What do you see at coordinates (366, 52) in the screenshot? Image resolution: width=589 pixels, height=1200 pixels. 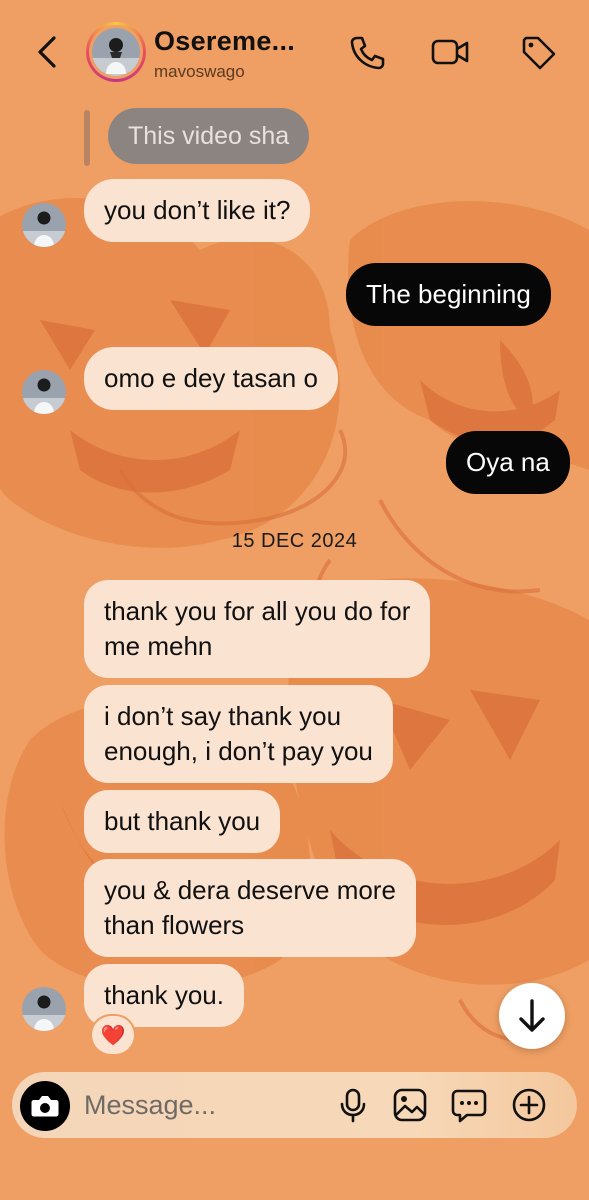 I see `phone-icon` at bounding box center [366, 52].